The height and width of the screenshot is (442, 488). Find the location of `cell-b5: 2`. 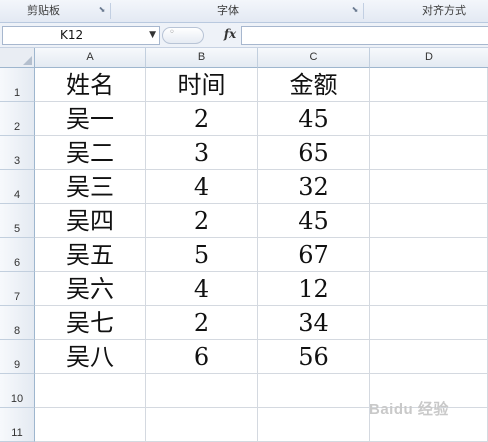

cell-b5: 2 is located at coordinates (202, 221).